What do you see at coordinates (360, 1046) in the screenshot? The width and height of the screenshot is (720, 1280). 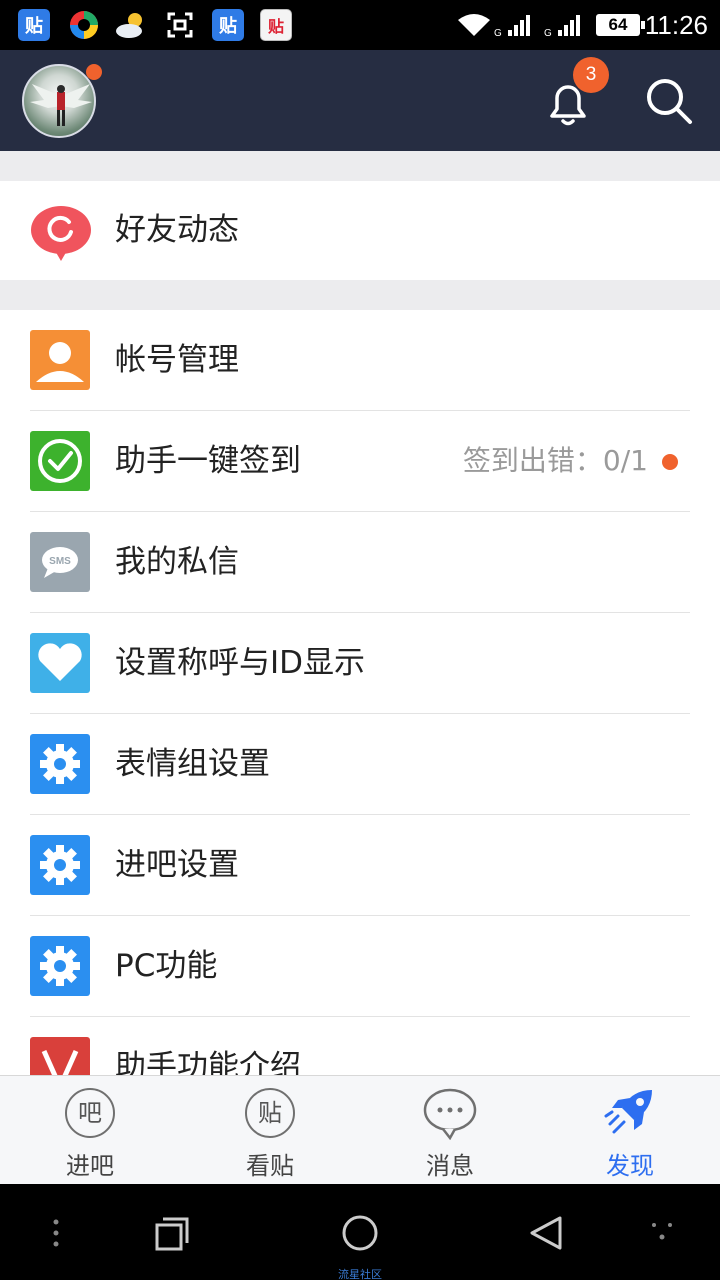 I see `list-item-feature-intro: 助手功能介绍` at bounding box center [360, 1046].